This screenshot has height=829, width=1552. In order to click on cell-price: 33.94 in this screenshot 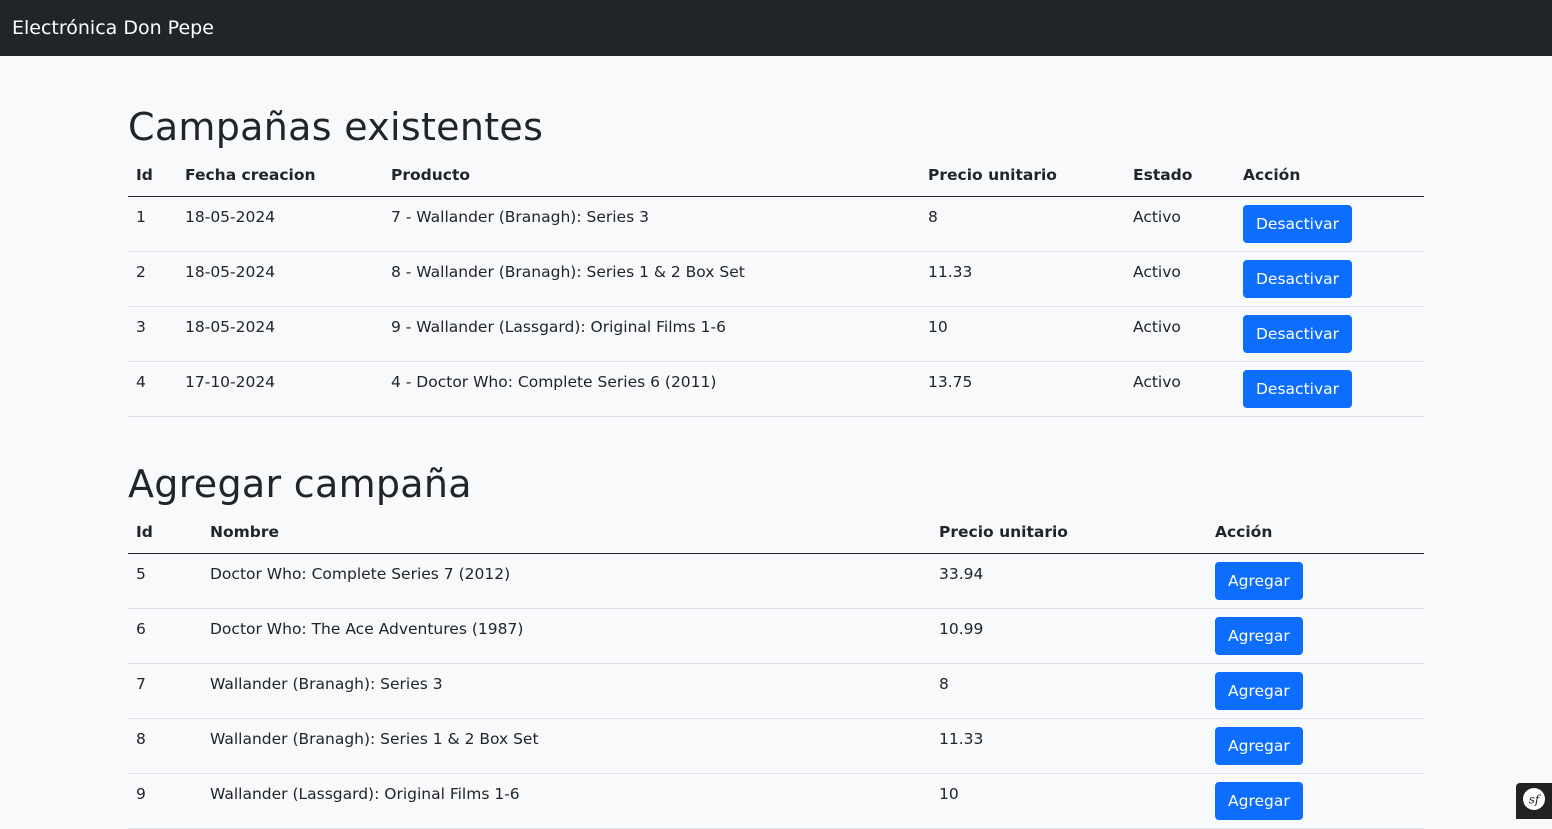, I will do `click(1069, 581)`.